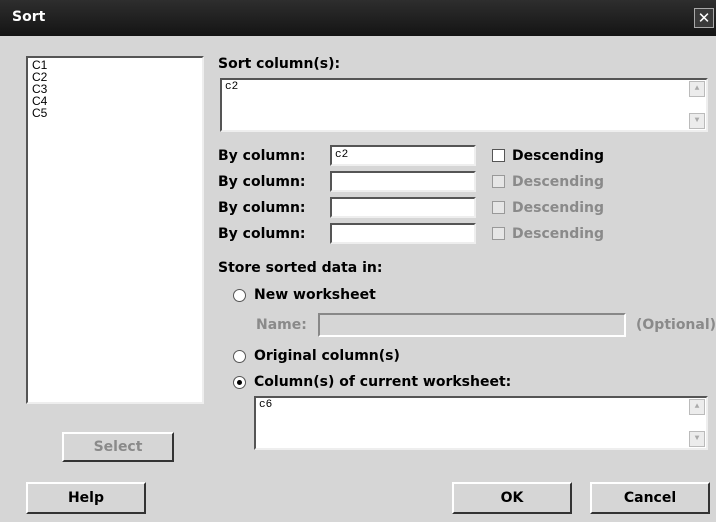  I want to click on select-button: Select, so click(118, 447).